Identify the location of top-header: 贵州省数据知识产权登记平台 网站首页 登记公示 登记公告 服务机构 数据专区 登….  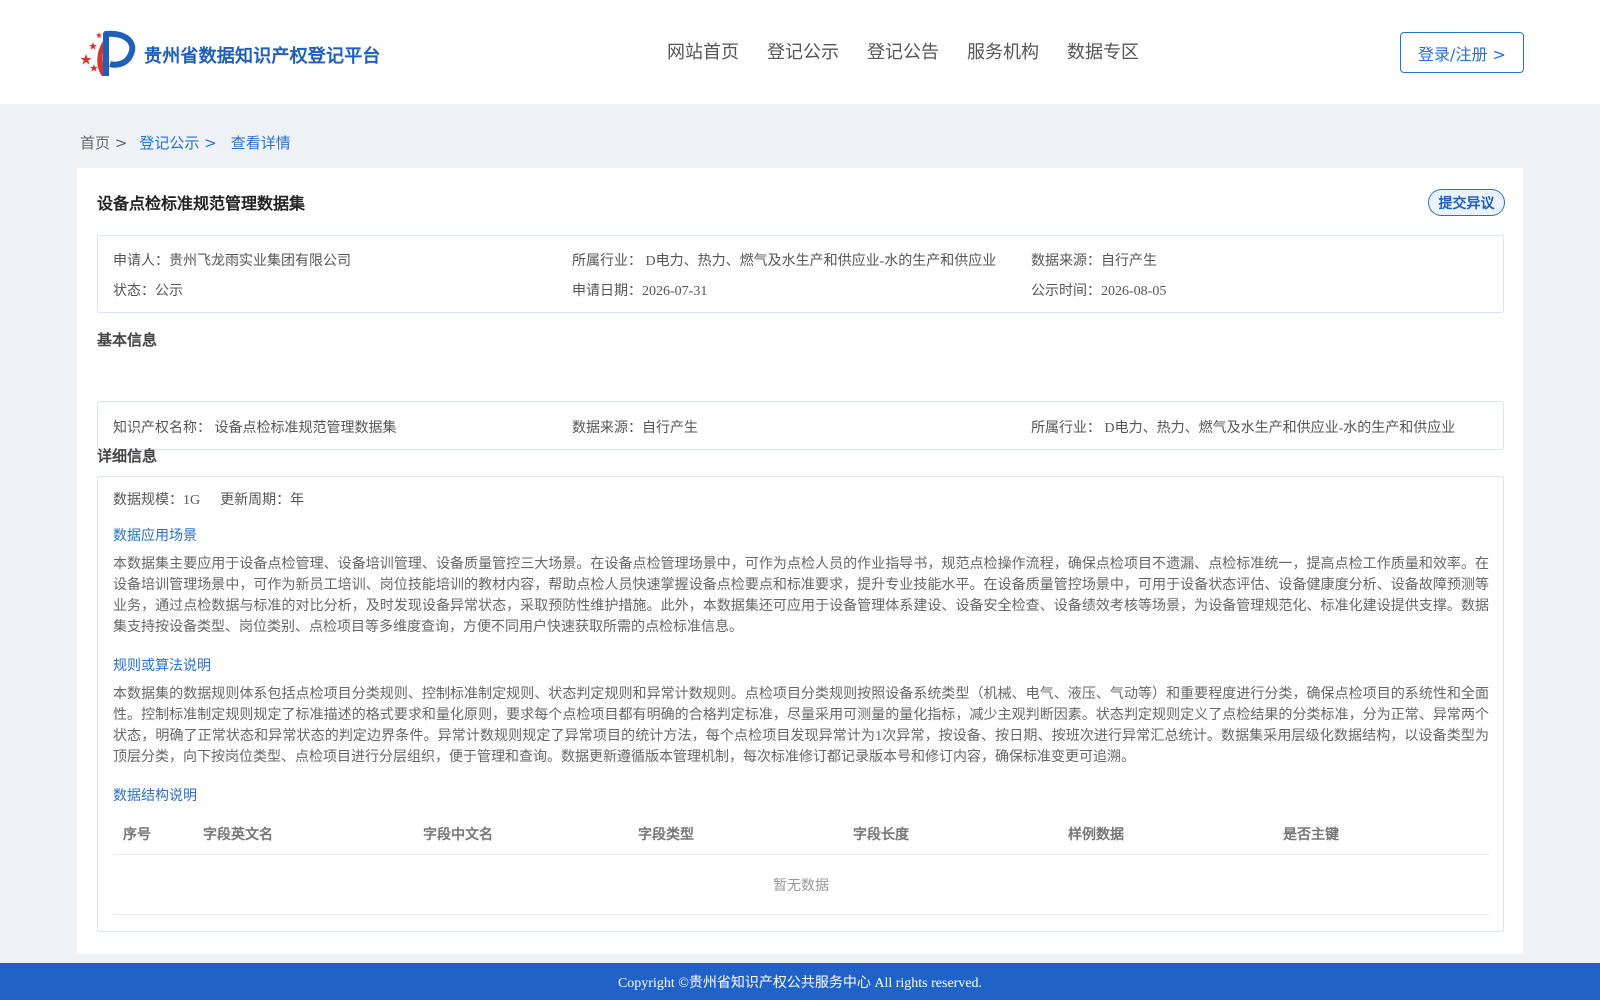
(800, 52).